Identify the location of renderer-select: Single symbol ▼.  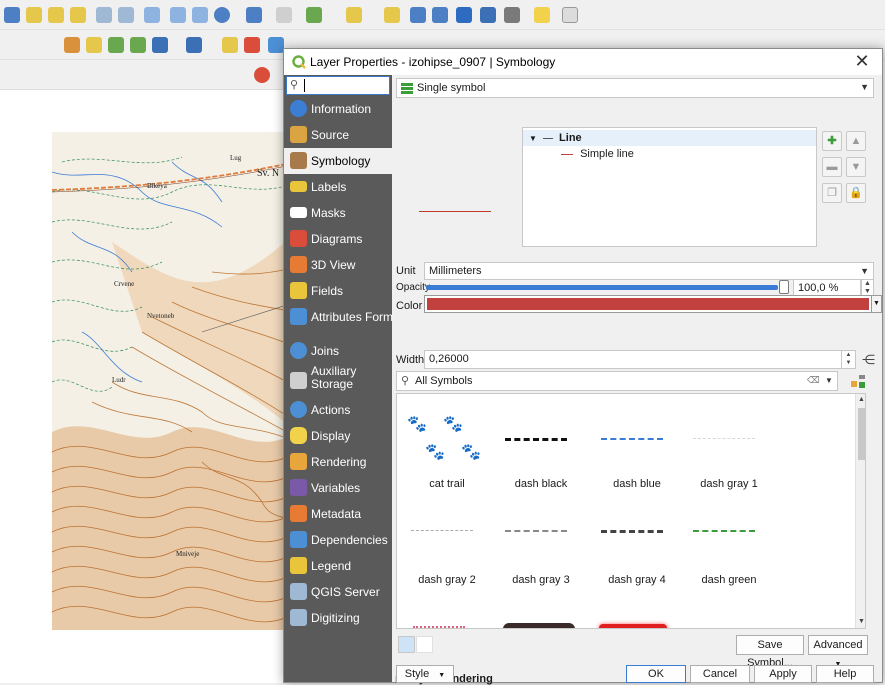
(635, 88).